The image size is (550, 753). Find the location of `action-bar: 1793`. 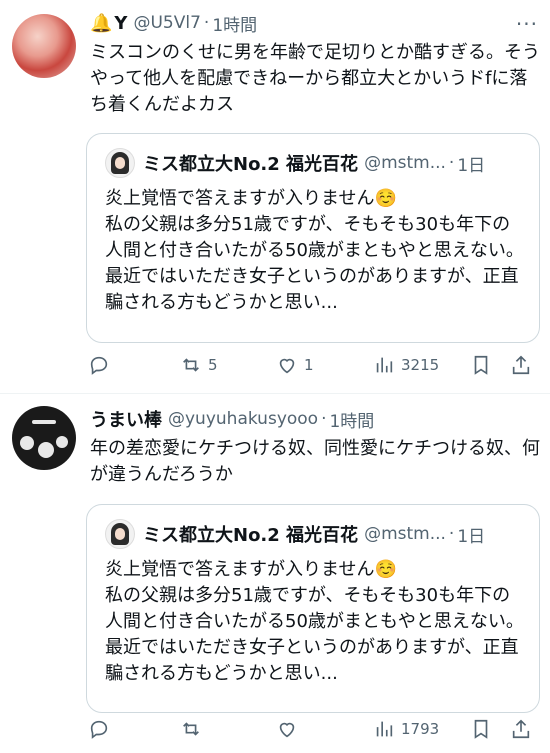

action-bar: 1793 is located at coordinates (312, 729).